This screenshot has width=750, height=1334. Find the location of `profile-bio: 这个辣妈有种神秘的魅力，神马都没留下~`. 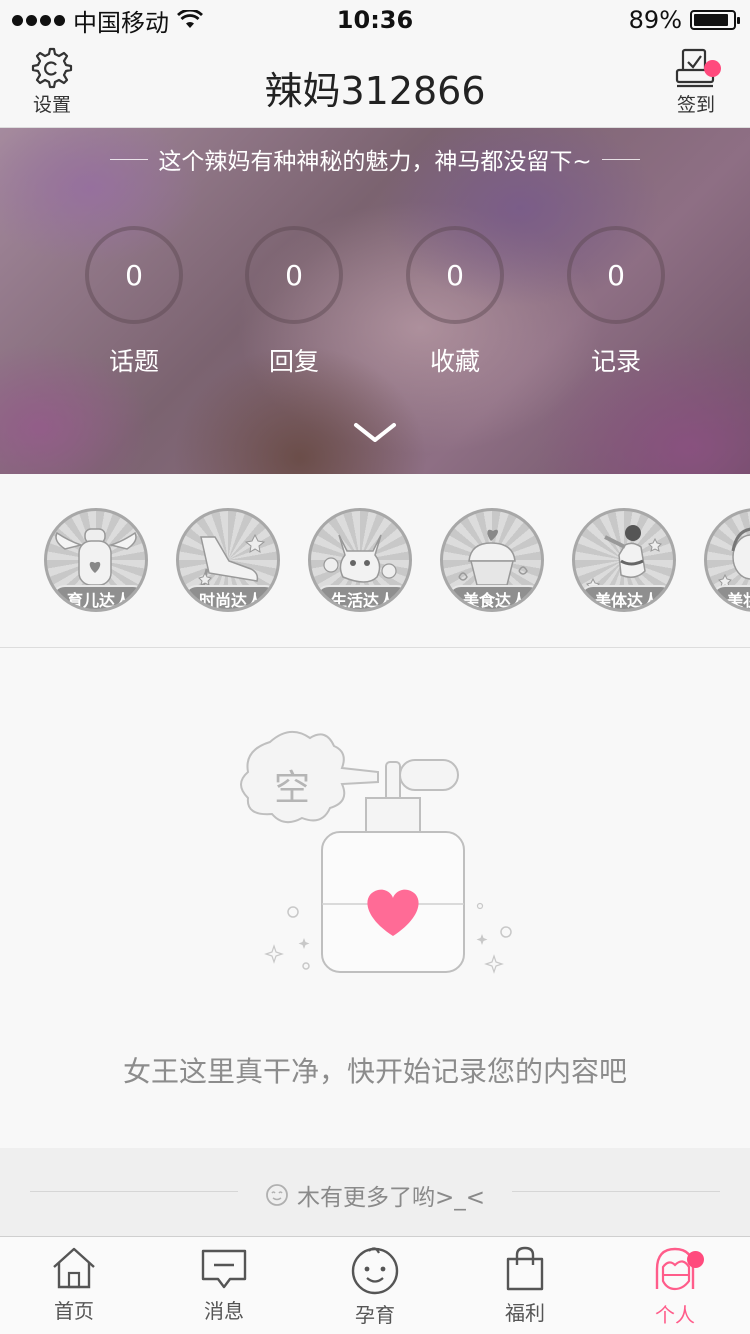

profile-bio: 这个辣妈有种神秘的魅力，神马都没留下~ is located at coordinates (375, 159).